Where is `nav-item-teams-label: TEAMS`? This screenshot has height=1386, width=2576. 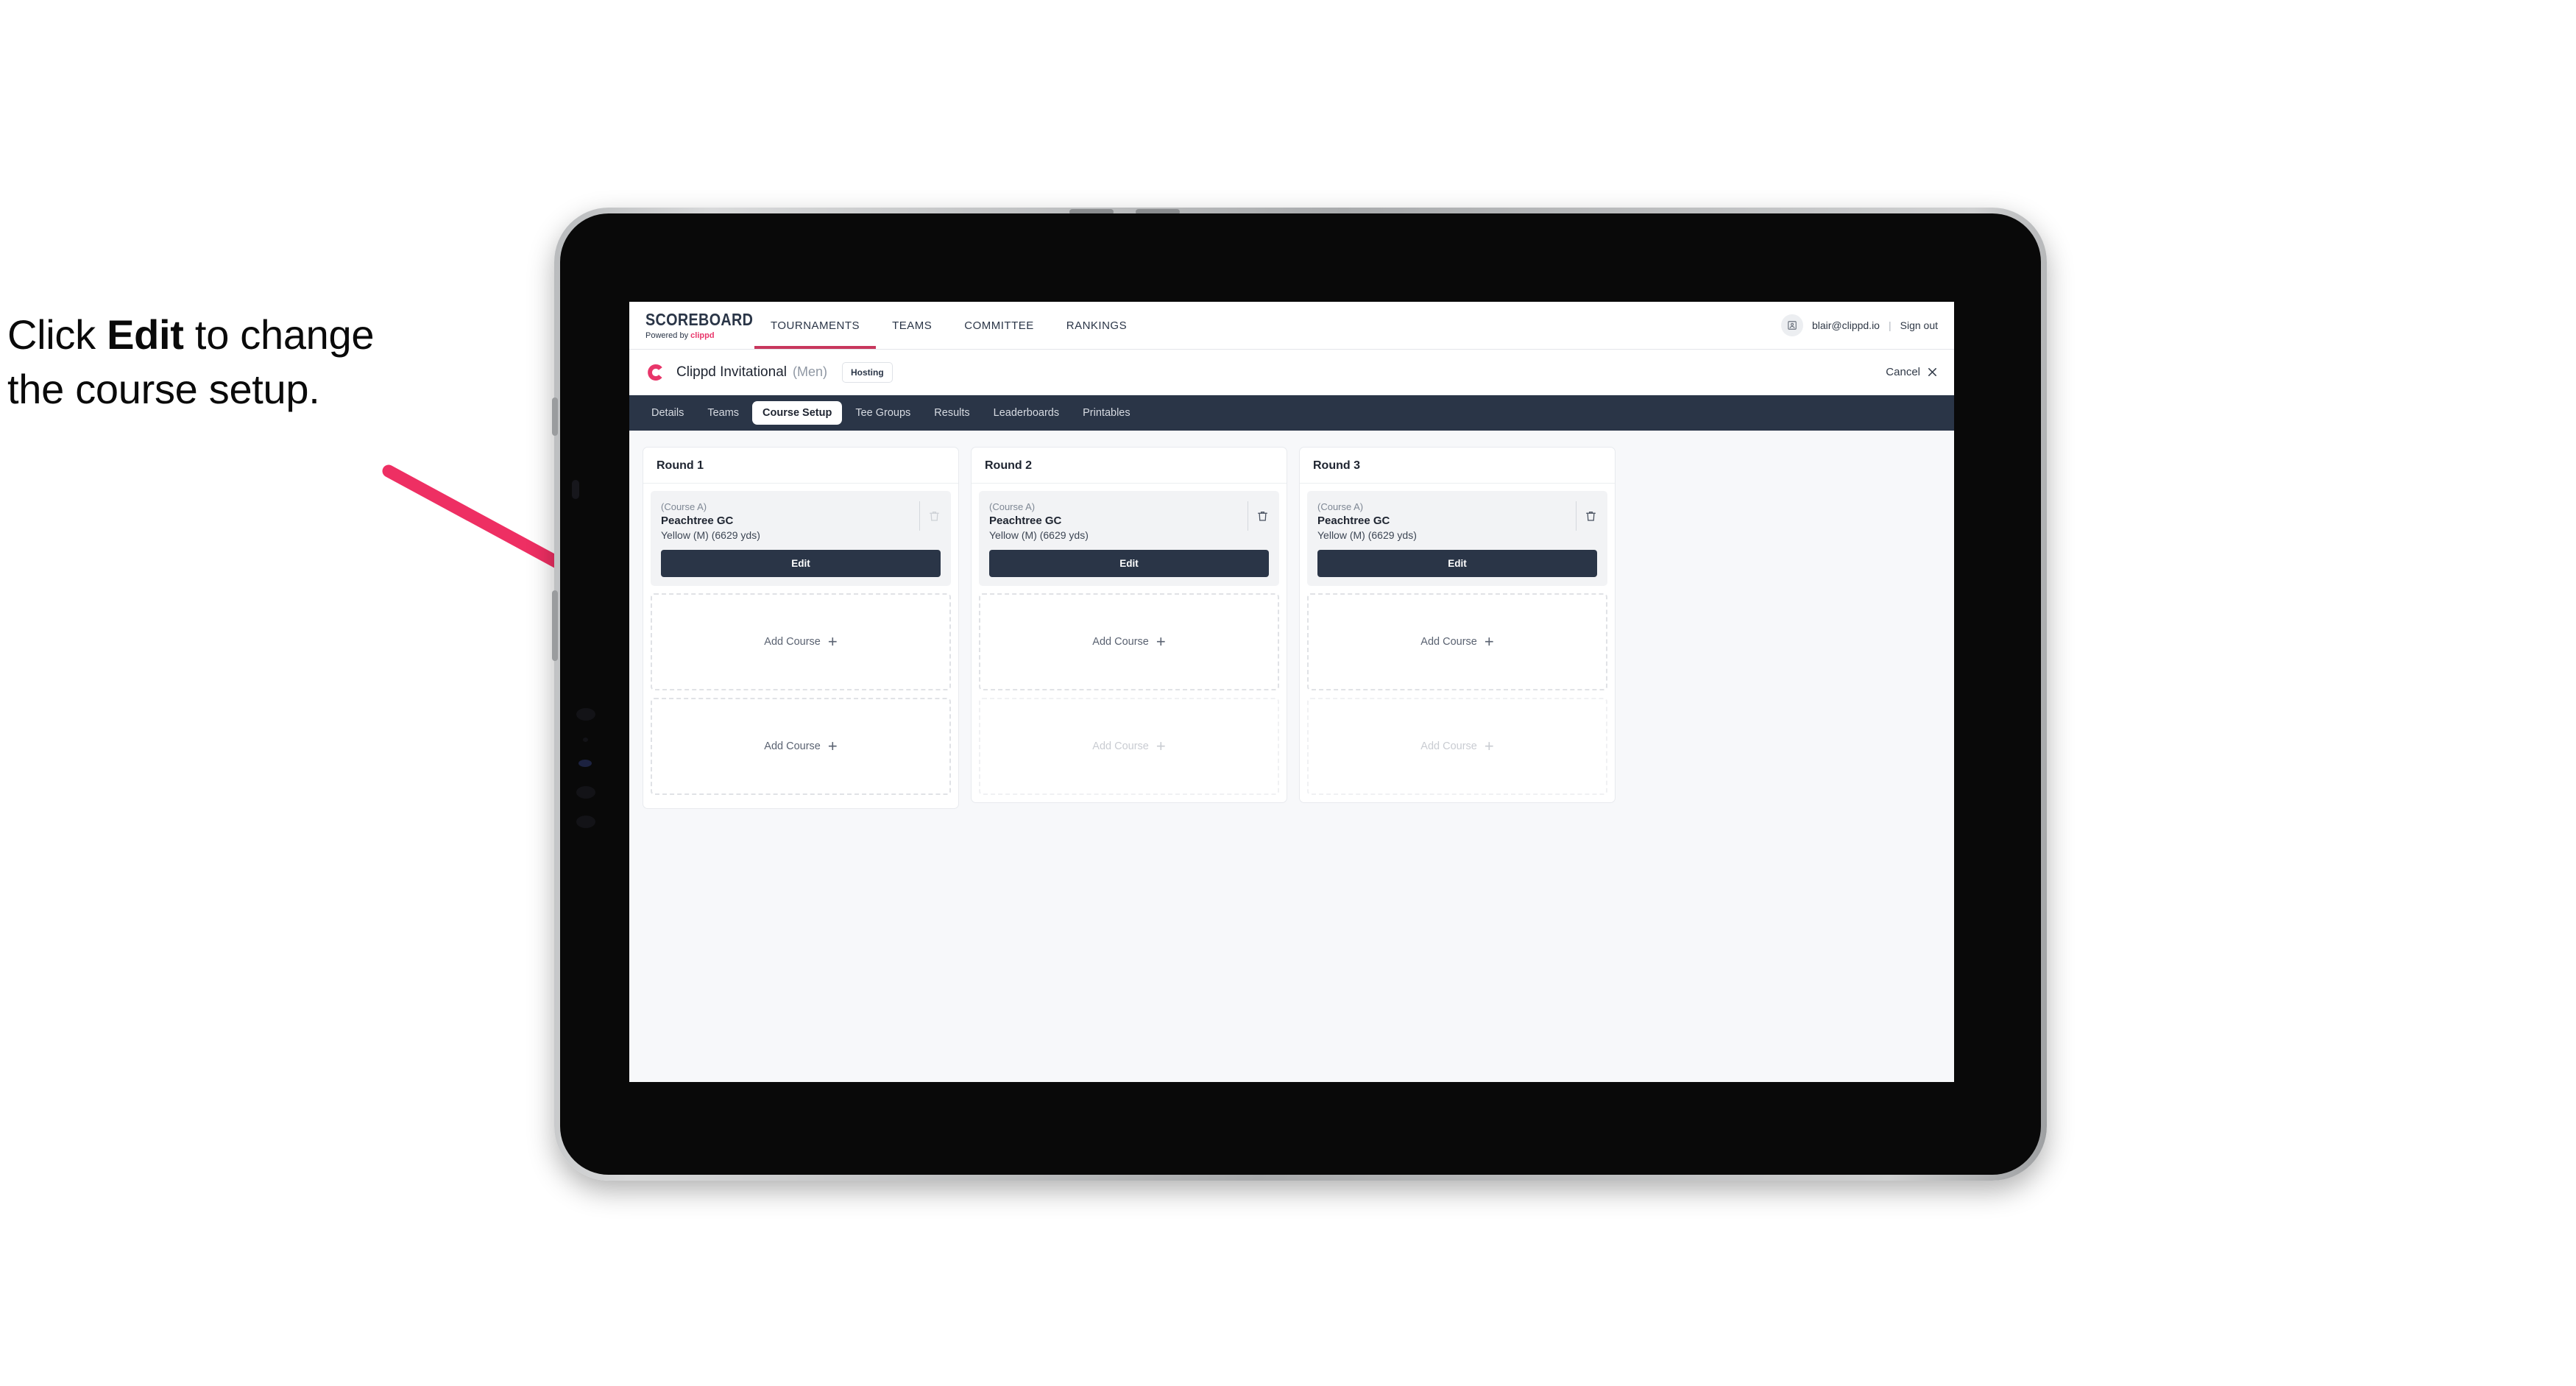
nav-item-teams-label: TEAMS is located at coordinates (912, 325).